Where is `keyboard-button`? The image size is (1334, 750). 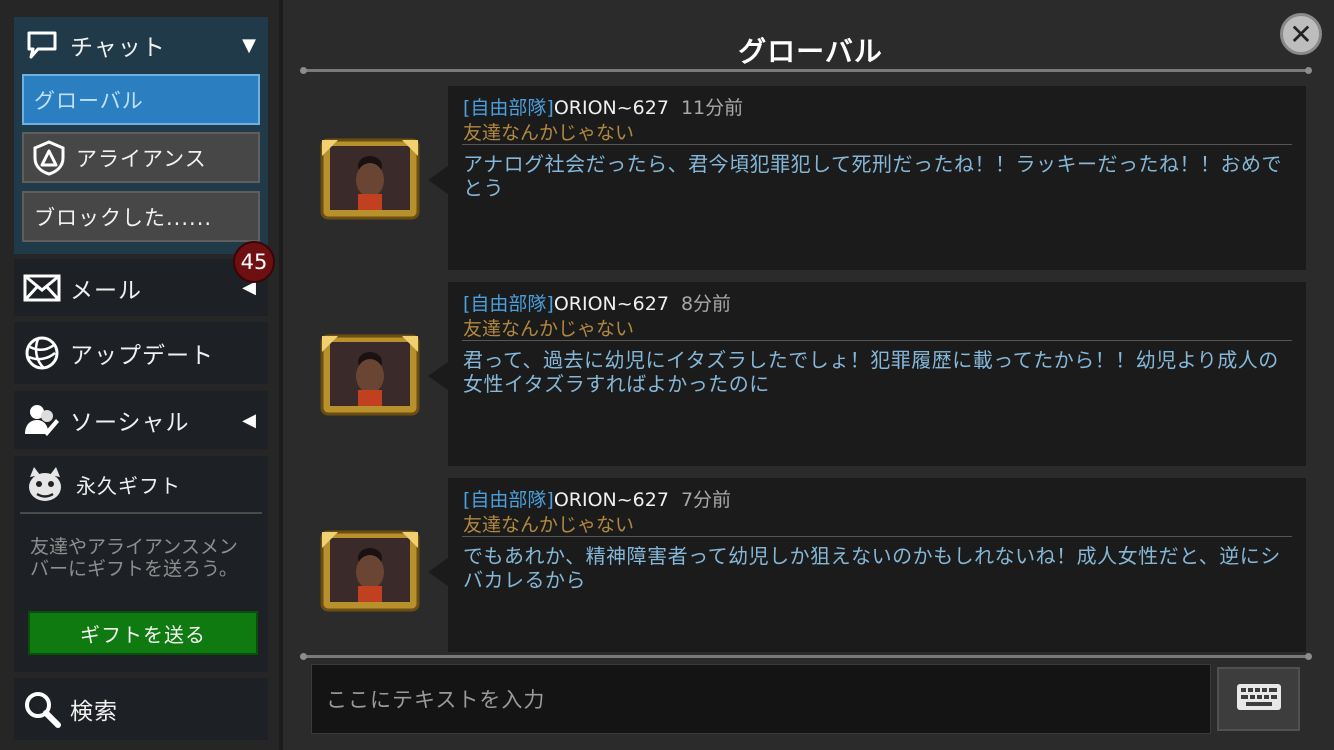 keyboard-button is located at coordinates (1258, 699).